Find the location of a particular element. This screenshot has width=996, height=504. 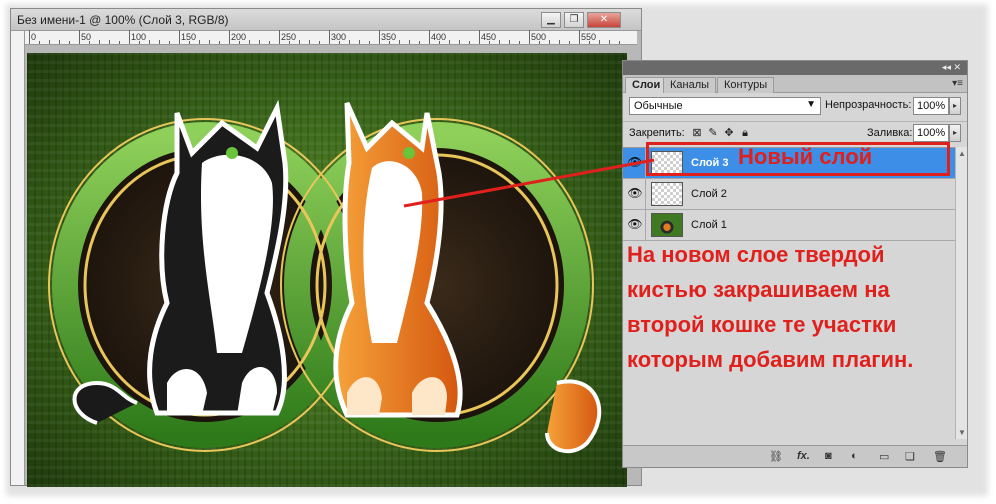

lock-all-icon: 🔒︎ is located at coordinates (745, 133).